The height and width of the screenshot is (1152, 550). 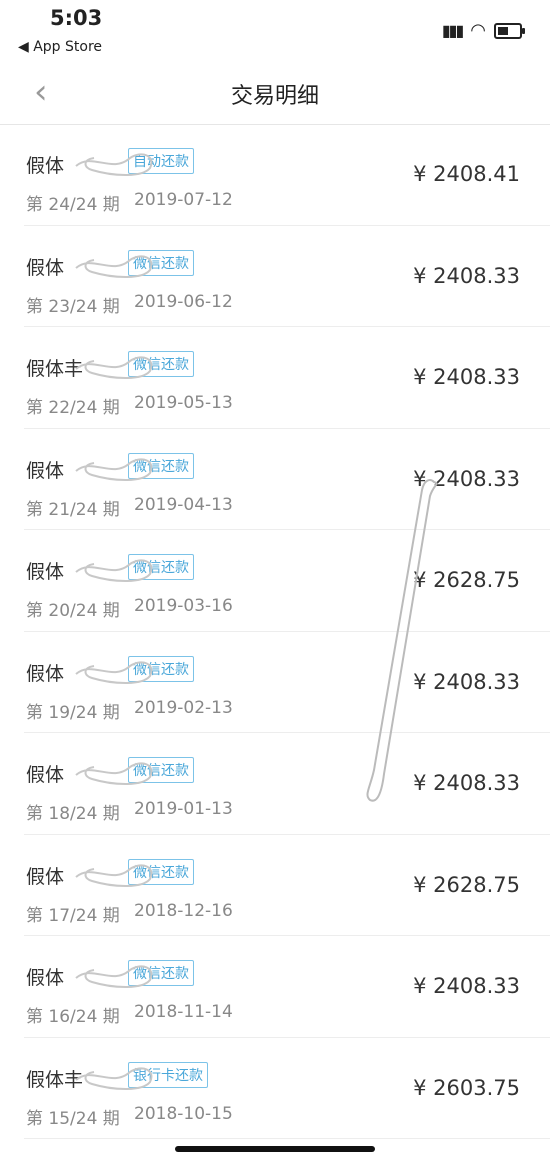 What do you see at coordinates (183, 301) in the screenshot?
I see `transaction-date: 2019-06-12` at bounding box center [183, 301].